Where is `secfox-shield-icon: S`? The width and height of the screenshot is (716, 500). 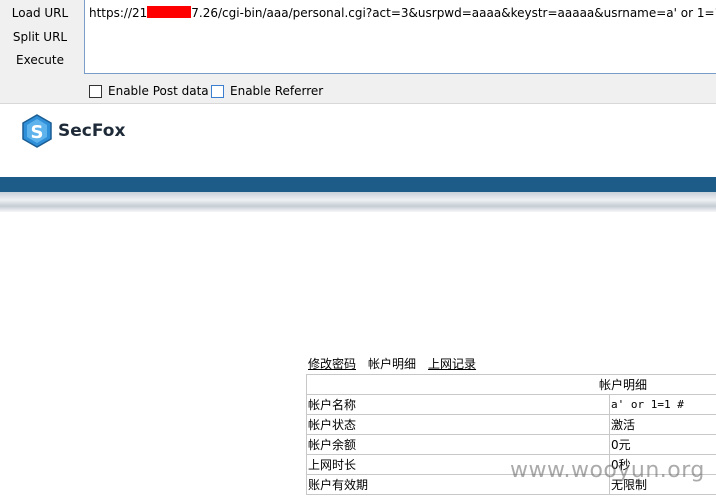
secfox-shield-icon: S is located at coordinates (37, 131).